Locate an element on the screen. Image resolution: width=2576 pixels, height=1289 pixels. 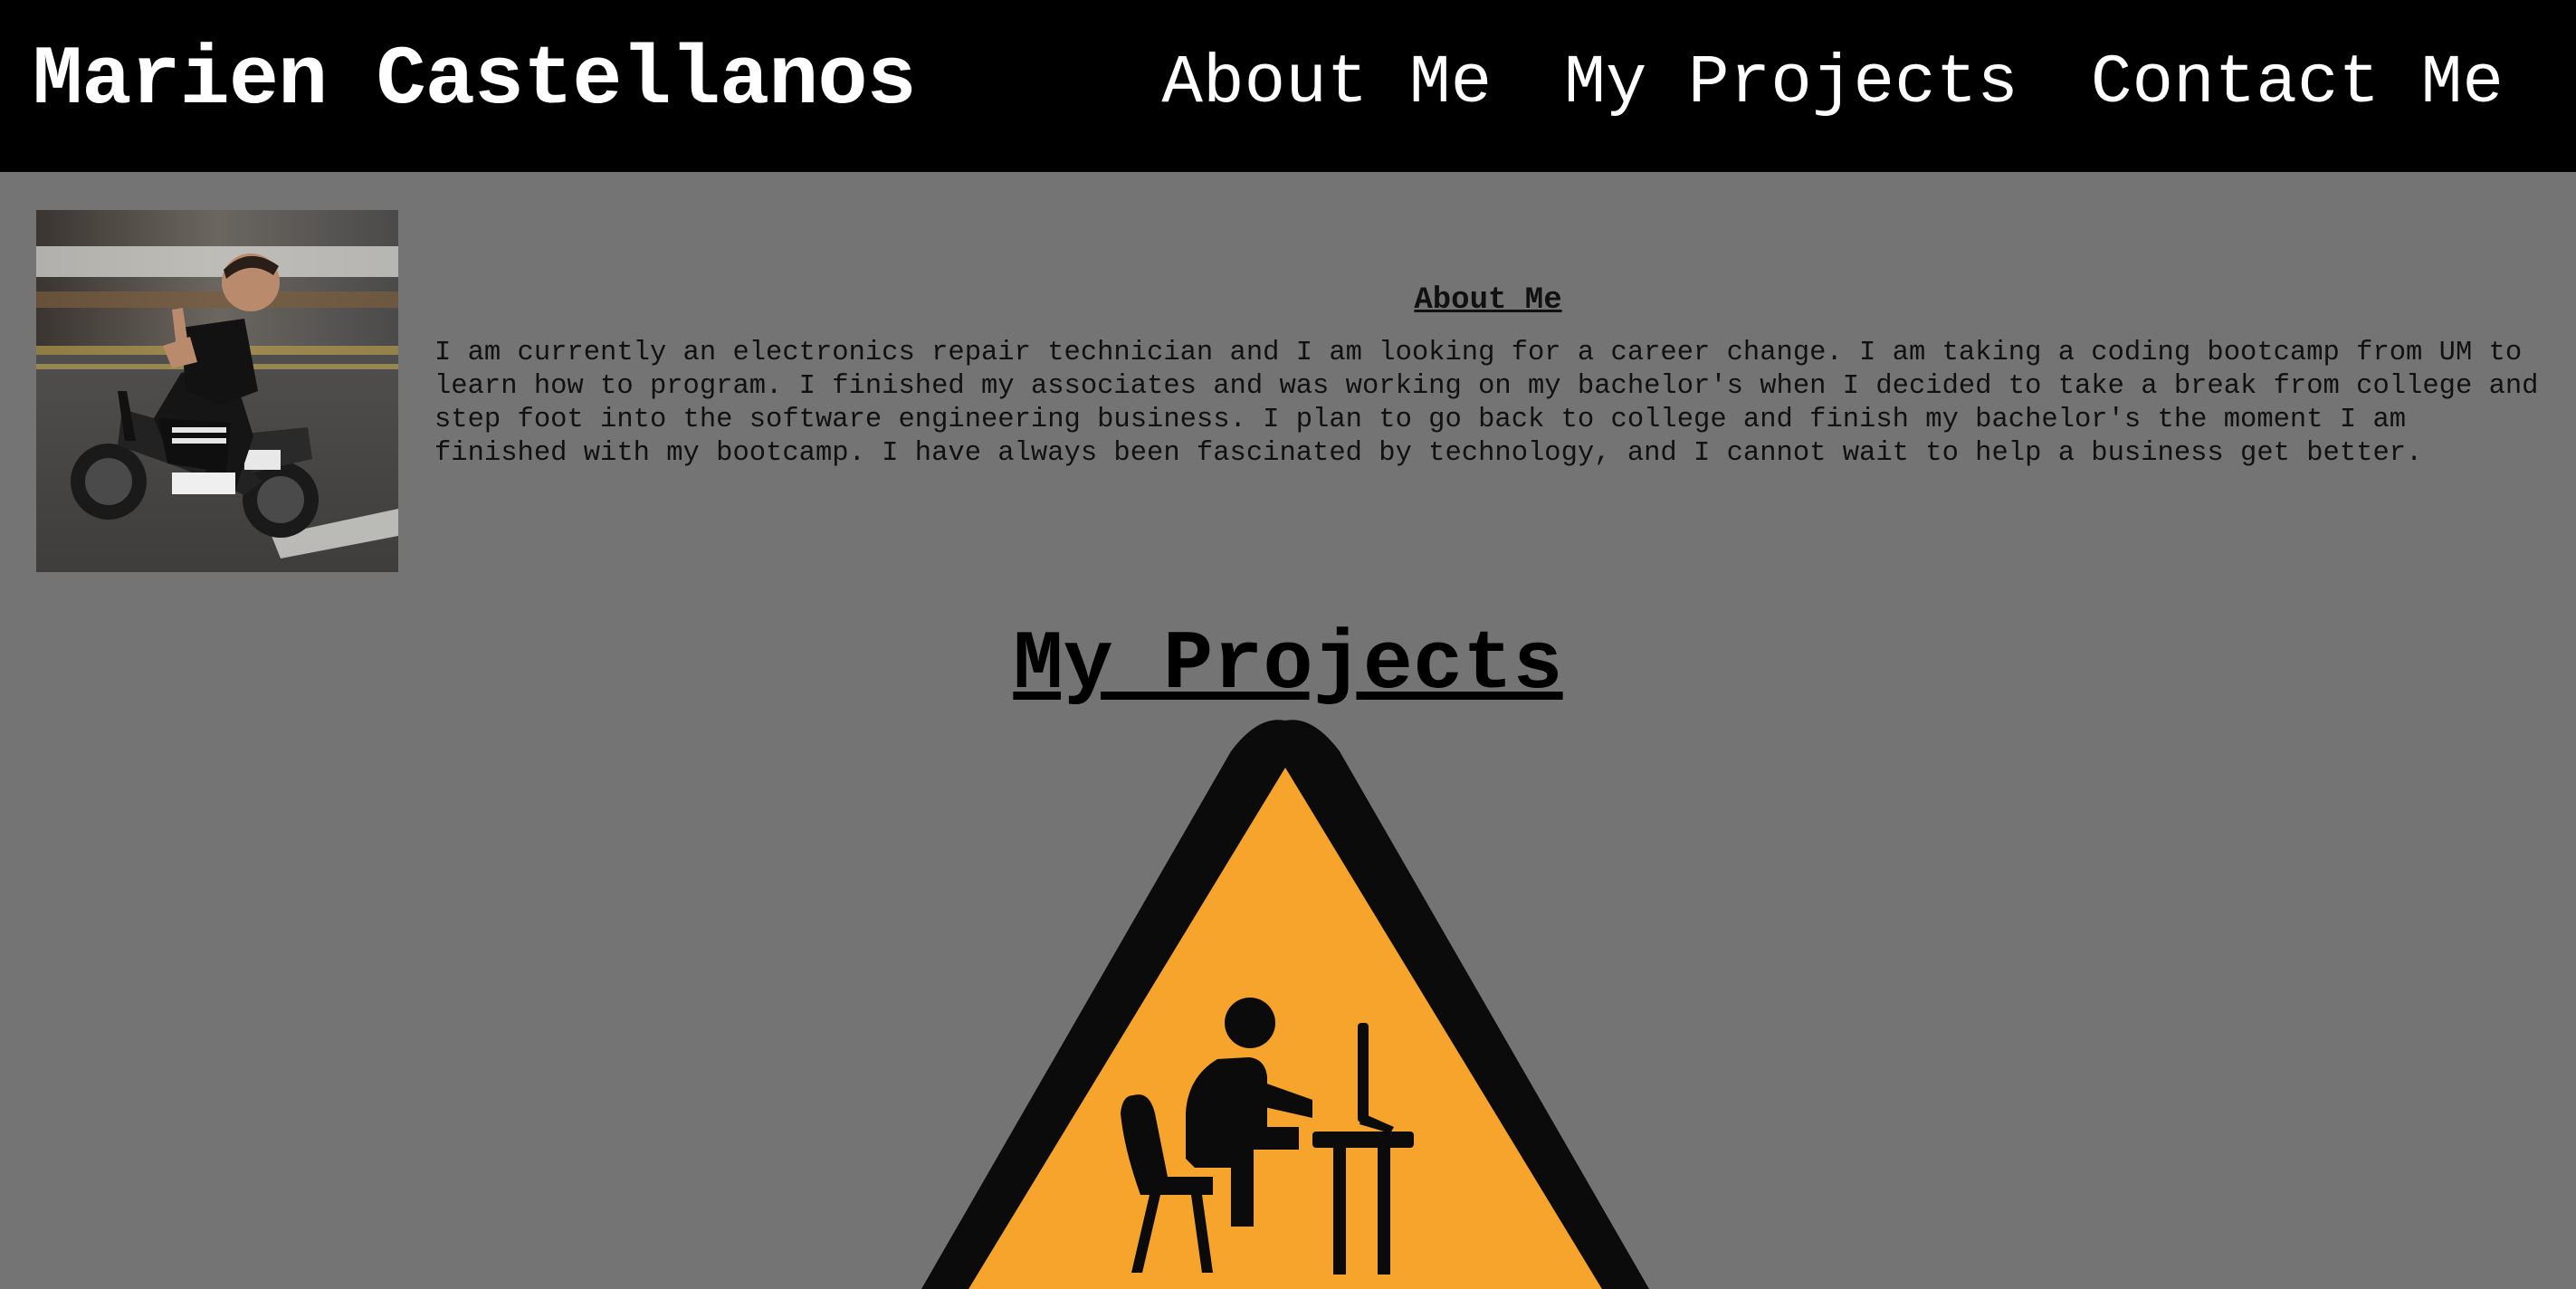
under-construction-sign is located at coordinates (1285, 1002).